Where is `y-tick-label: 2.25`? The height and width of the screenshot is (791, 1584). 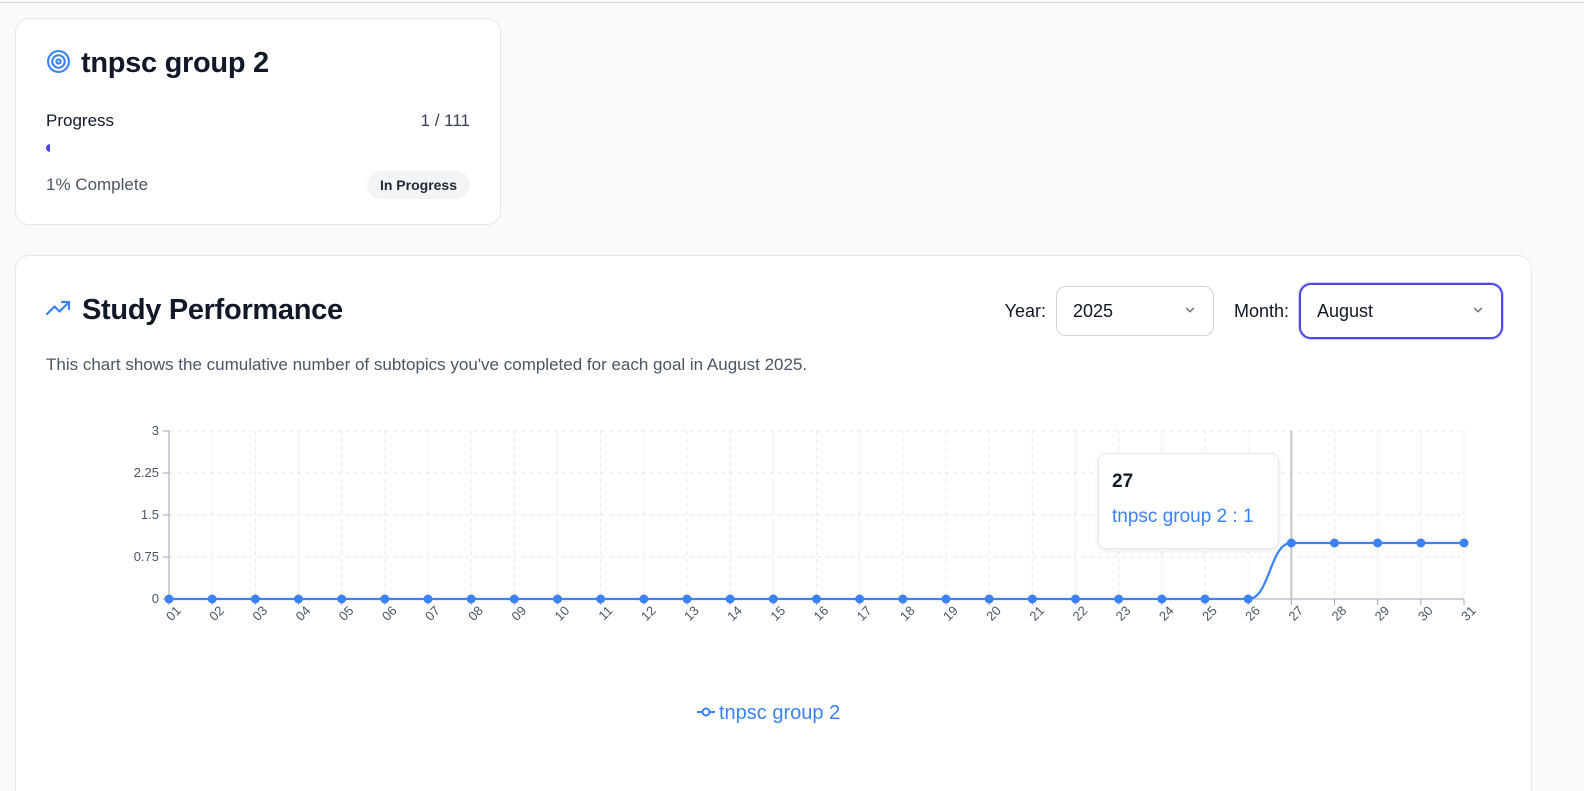 y-tick-label: 2.25 is located at coordinates (146, 472).